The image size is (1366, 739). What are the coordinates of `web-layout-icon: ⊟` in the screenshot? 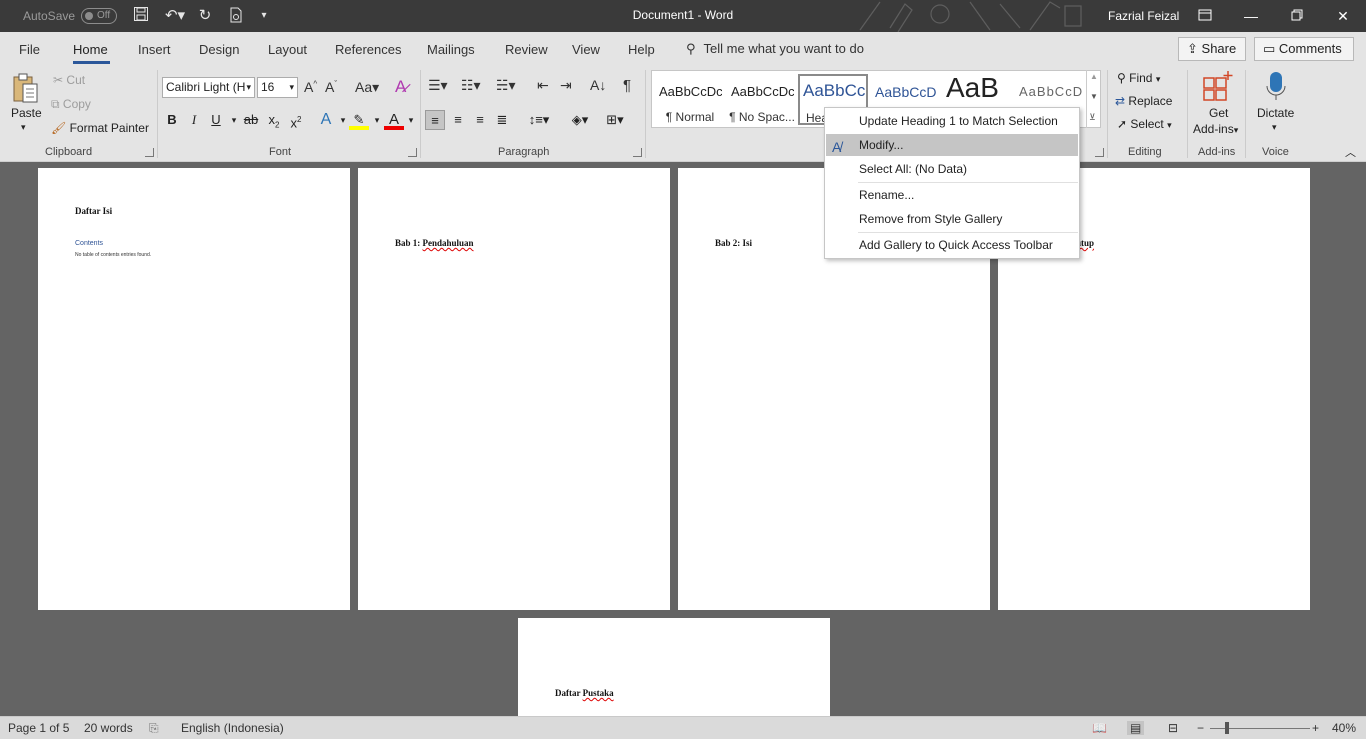 It's located at (1173, 728).